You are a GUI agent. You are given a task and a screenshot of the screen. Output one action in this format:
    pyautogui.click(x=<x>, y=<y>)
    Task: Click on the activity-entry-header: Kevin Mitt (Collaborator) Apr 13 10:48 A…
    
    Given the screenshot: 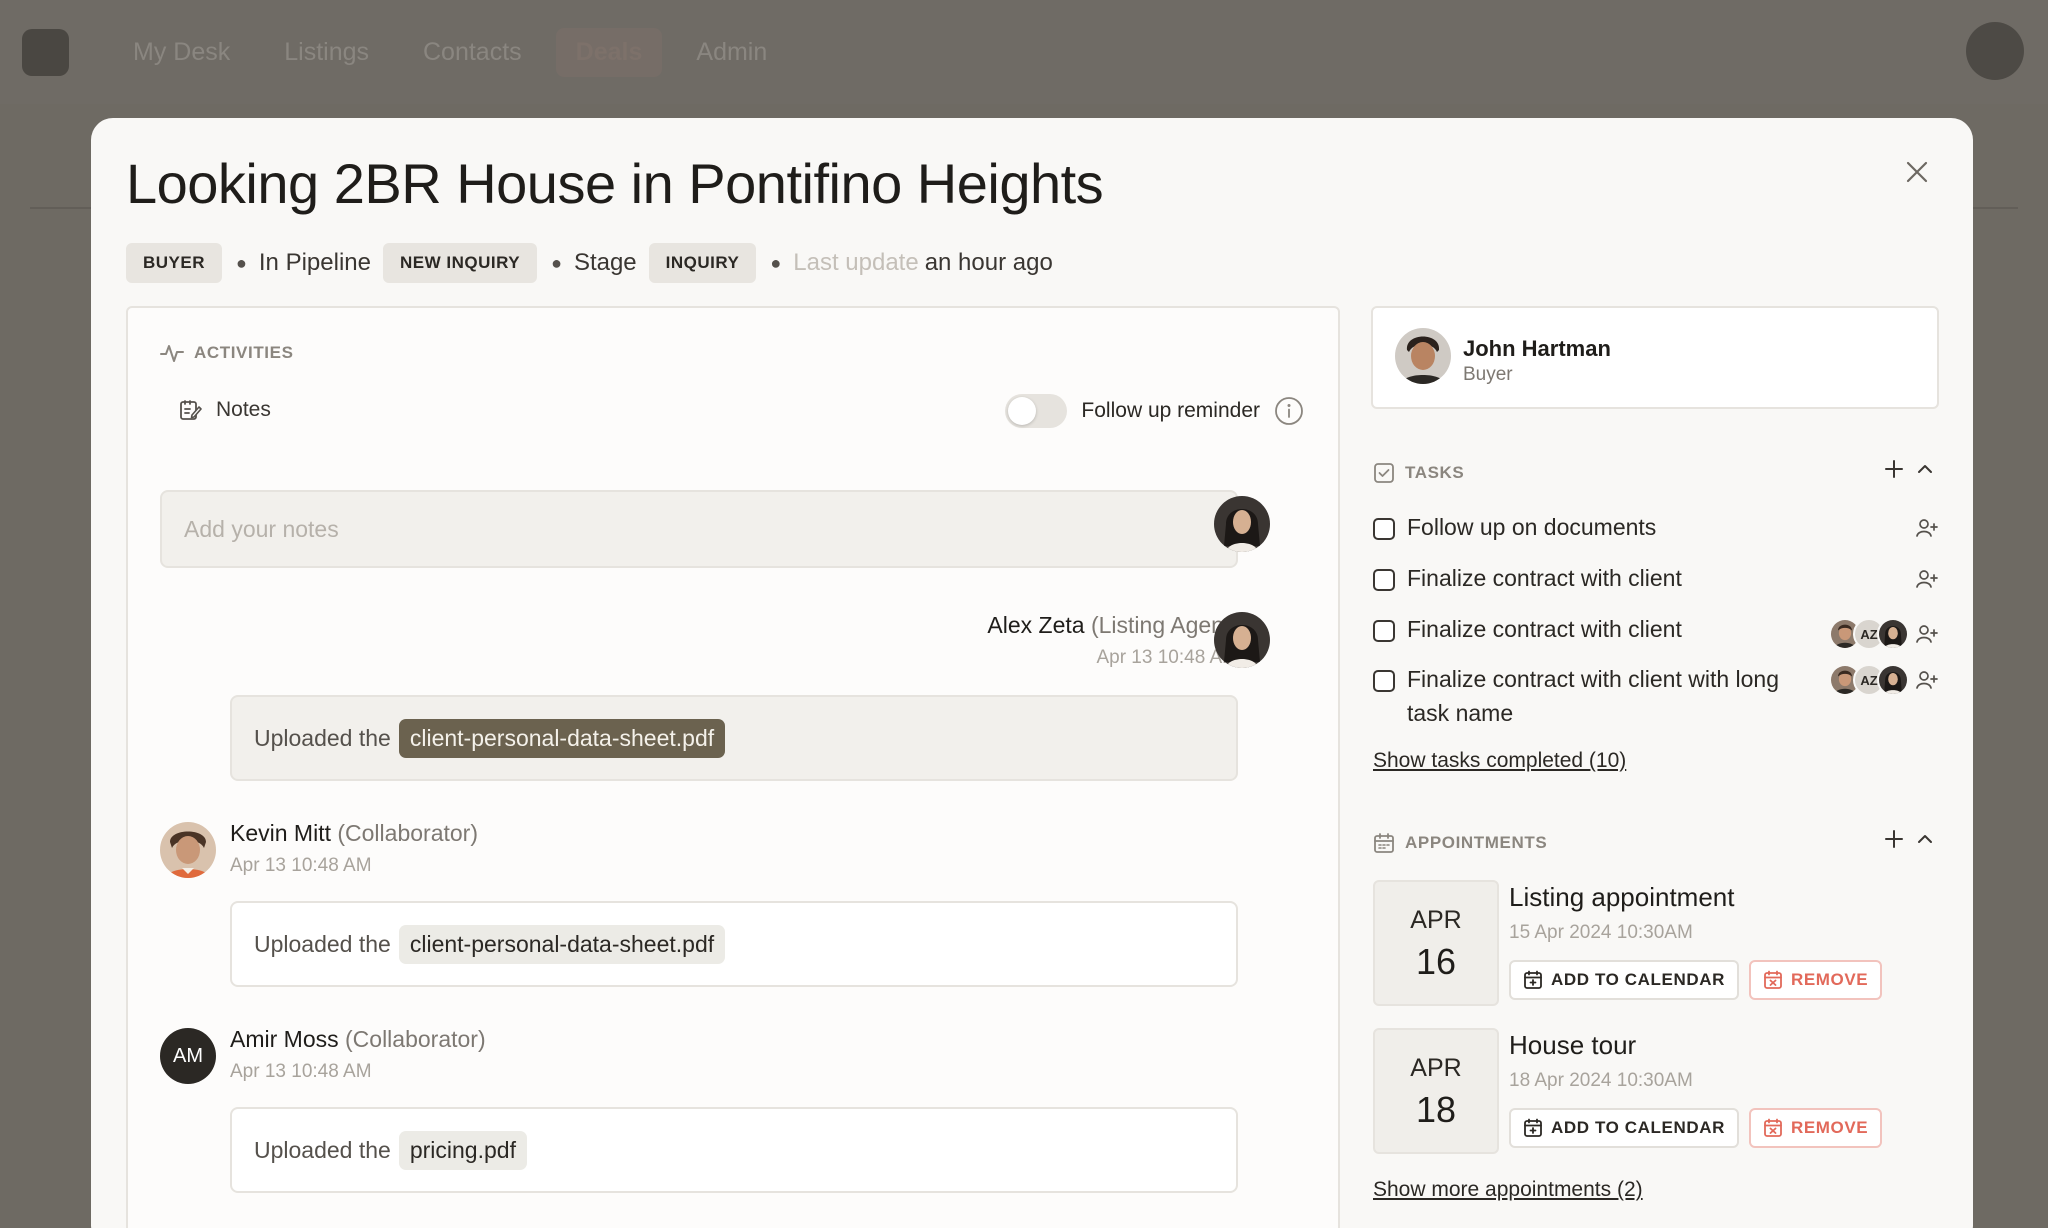 What is the action you would take?
    pyautogui.click(x=354, y=848)
    